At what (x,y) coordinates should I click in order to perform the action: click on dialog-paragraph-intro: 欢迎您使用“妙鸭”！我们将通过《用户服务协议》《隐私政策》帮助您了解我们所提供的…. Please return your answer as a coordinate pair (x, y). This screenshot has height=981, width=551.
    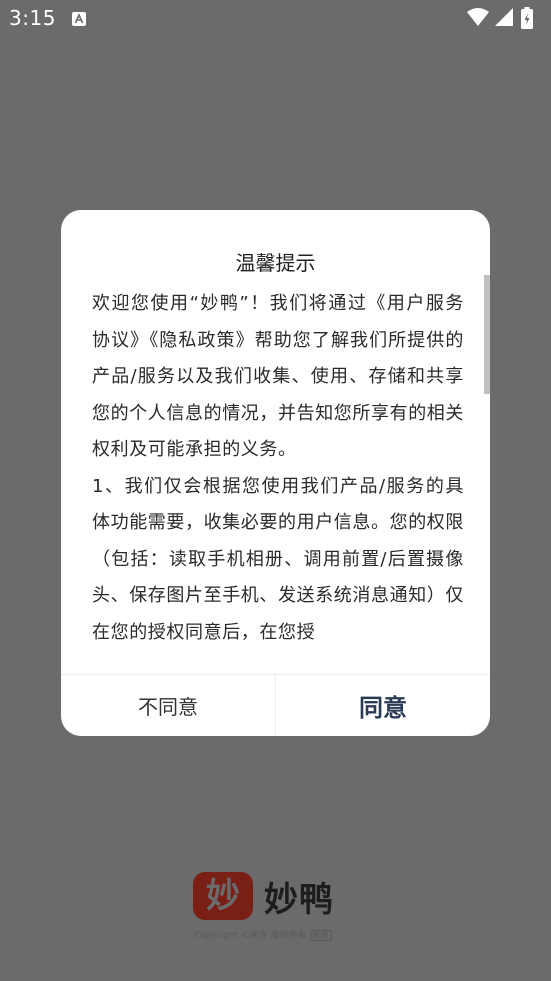
    Looking at the image, I should click on (278, 376).